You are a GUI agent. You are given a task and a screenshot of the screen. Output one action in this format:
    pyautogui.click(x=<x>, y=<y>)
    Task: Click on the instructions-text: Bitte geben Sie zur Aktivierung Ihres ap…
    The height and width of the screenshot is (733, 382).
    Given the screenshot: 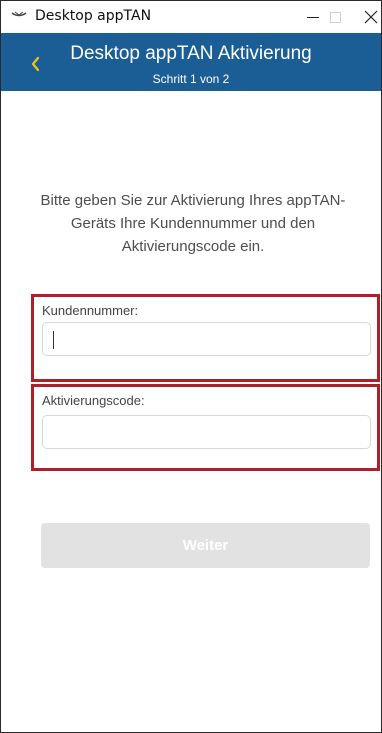 What is the action you would take?
    pyautogui.click(x=193, y=223)
    